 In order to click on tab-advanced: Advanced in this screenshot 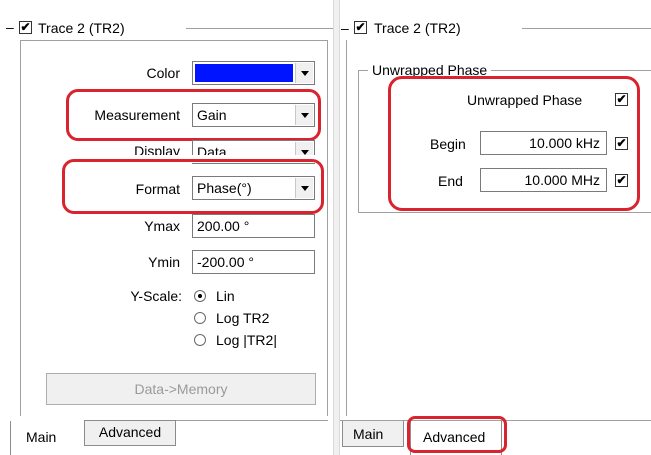, I will do `click(130, 433)`.